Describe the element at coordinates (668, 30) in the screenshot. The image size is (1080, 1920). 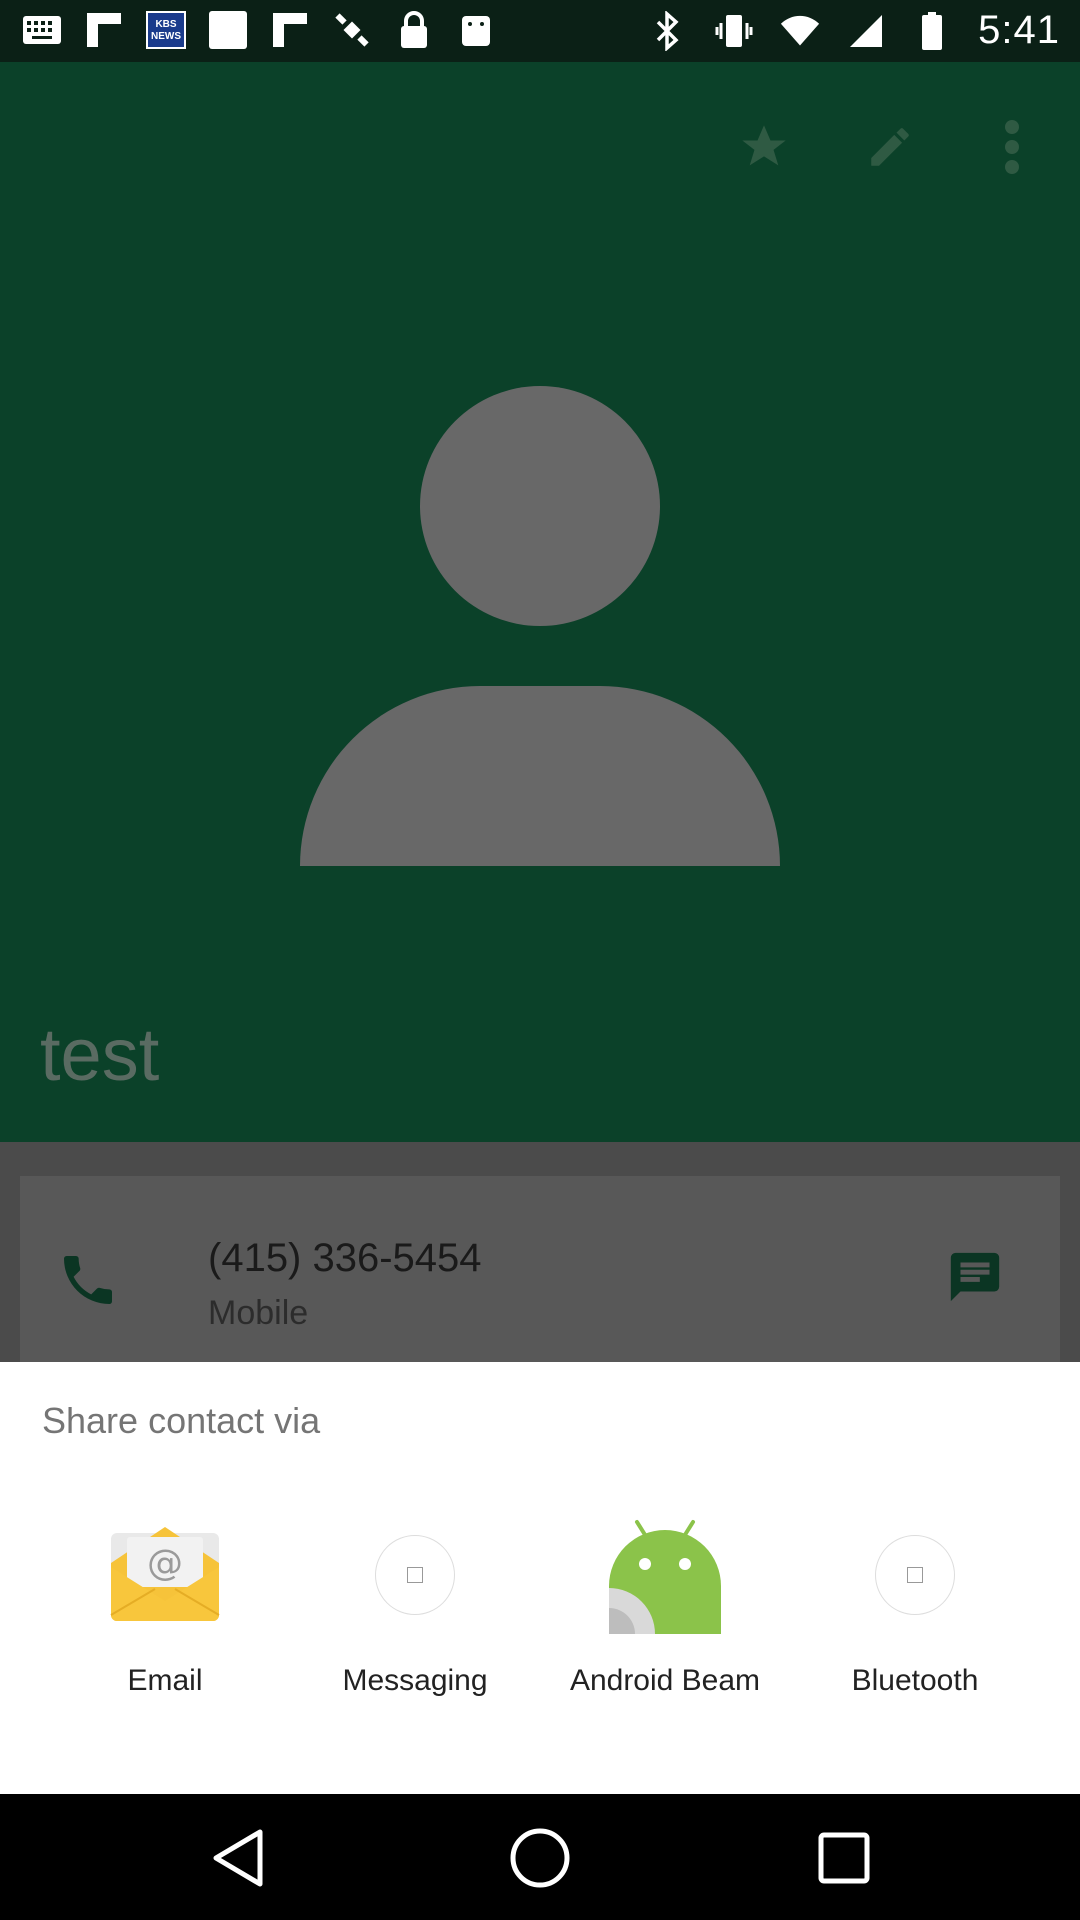
I see `bluetooth-icon` at that location.